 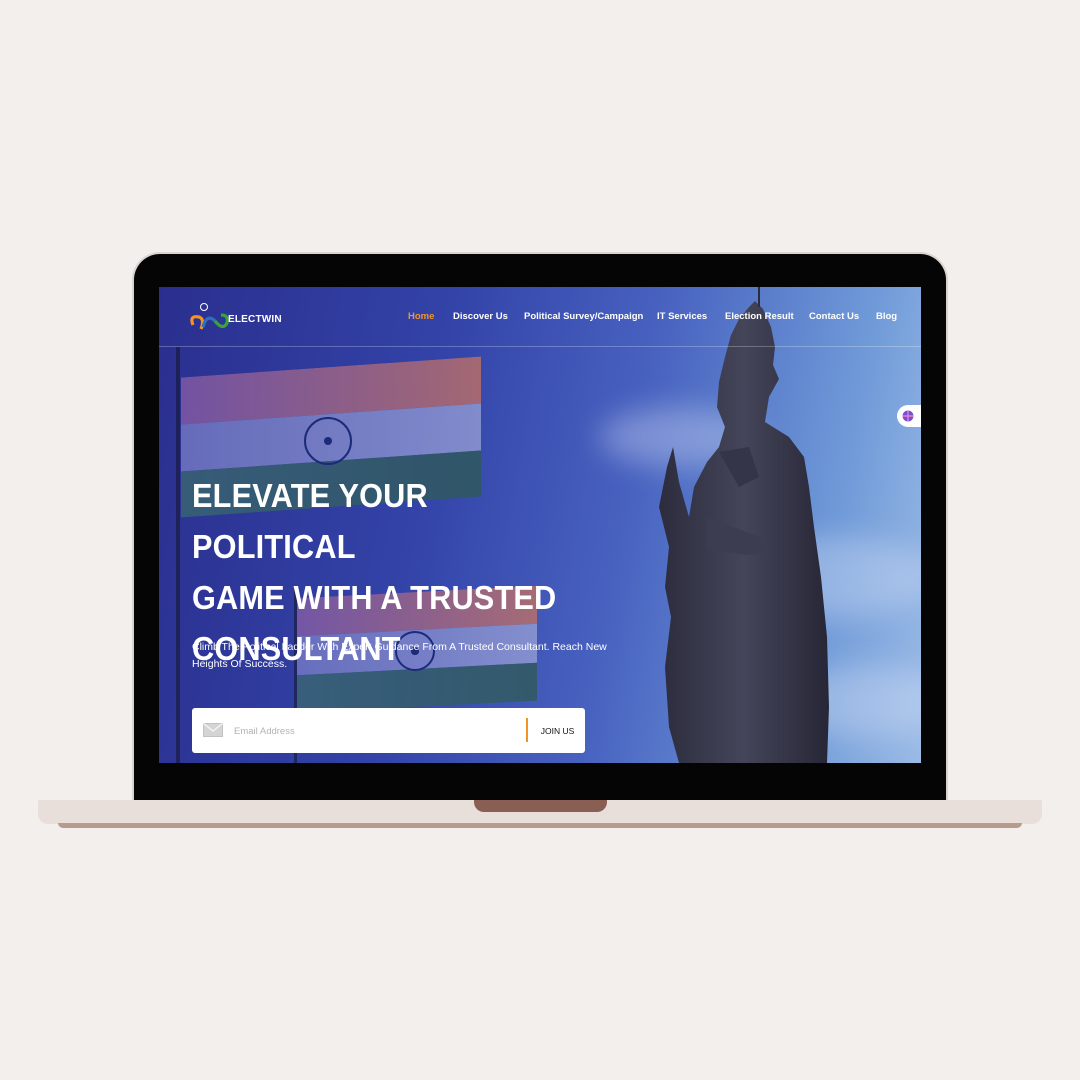 I want to click on newsletter-signup: JOIN US, so click(x=388, y=730).